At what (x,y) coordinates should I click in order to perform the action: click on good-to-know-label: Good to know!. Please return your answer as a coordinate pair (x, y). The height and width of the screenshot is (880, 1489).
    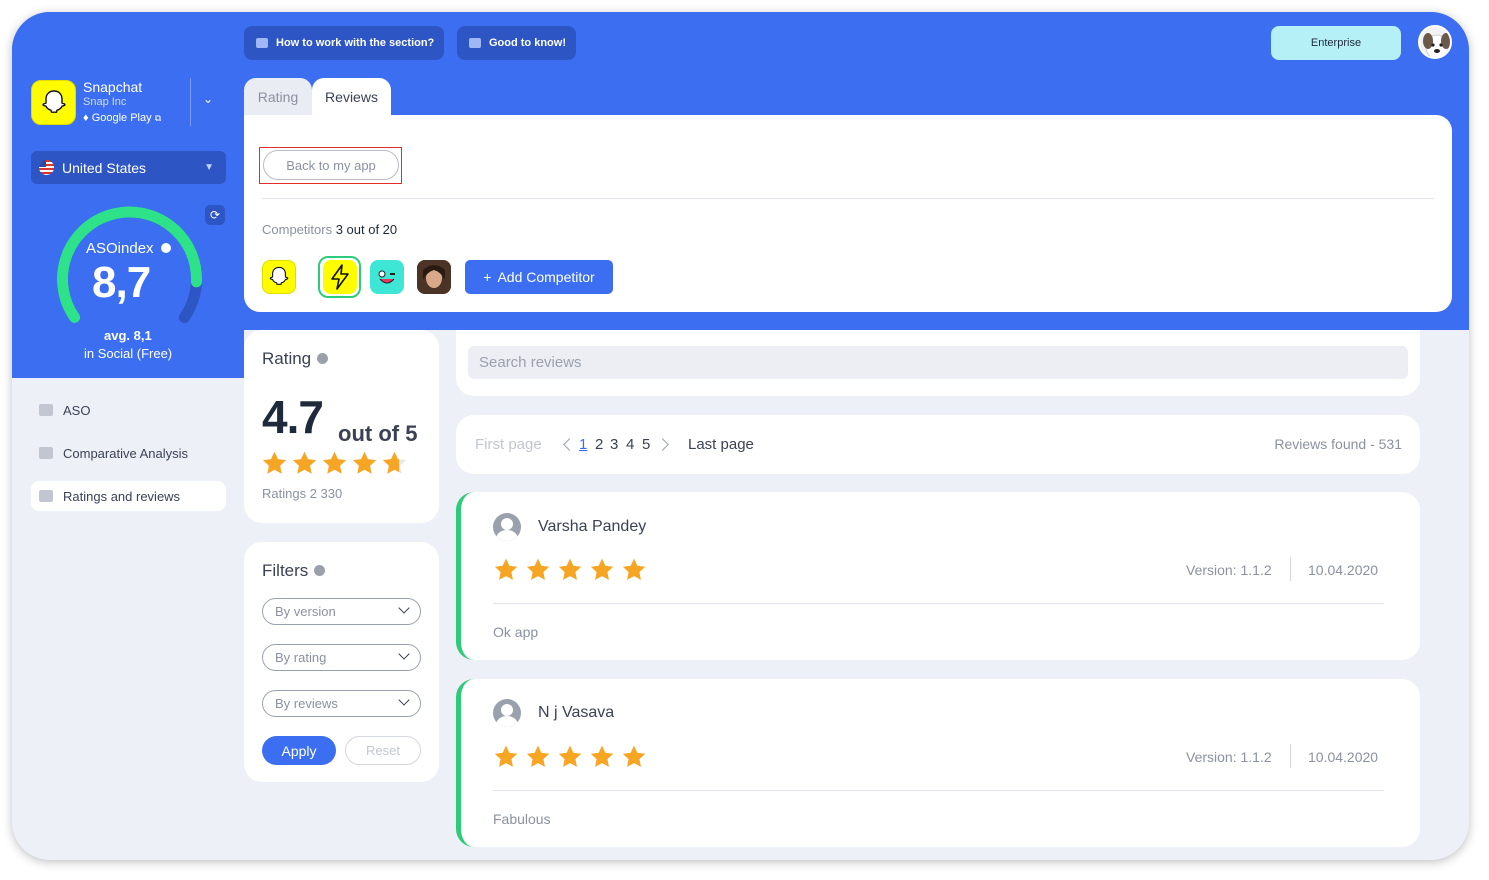
    Looking at the image, I should click on (527, 43).